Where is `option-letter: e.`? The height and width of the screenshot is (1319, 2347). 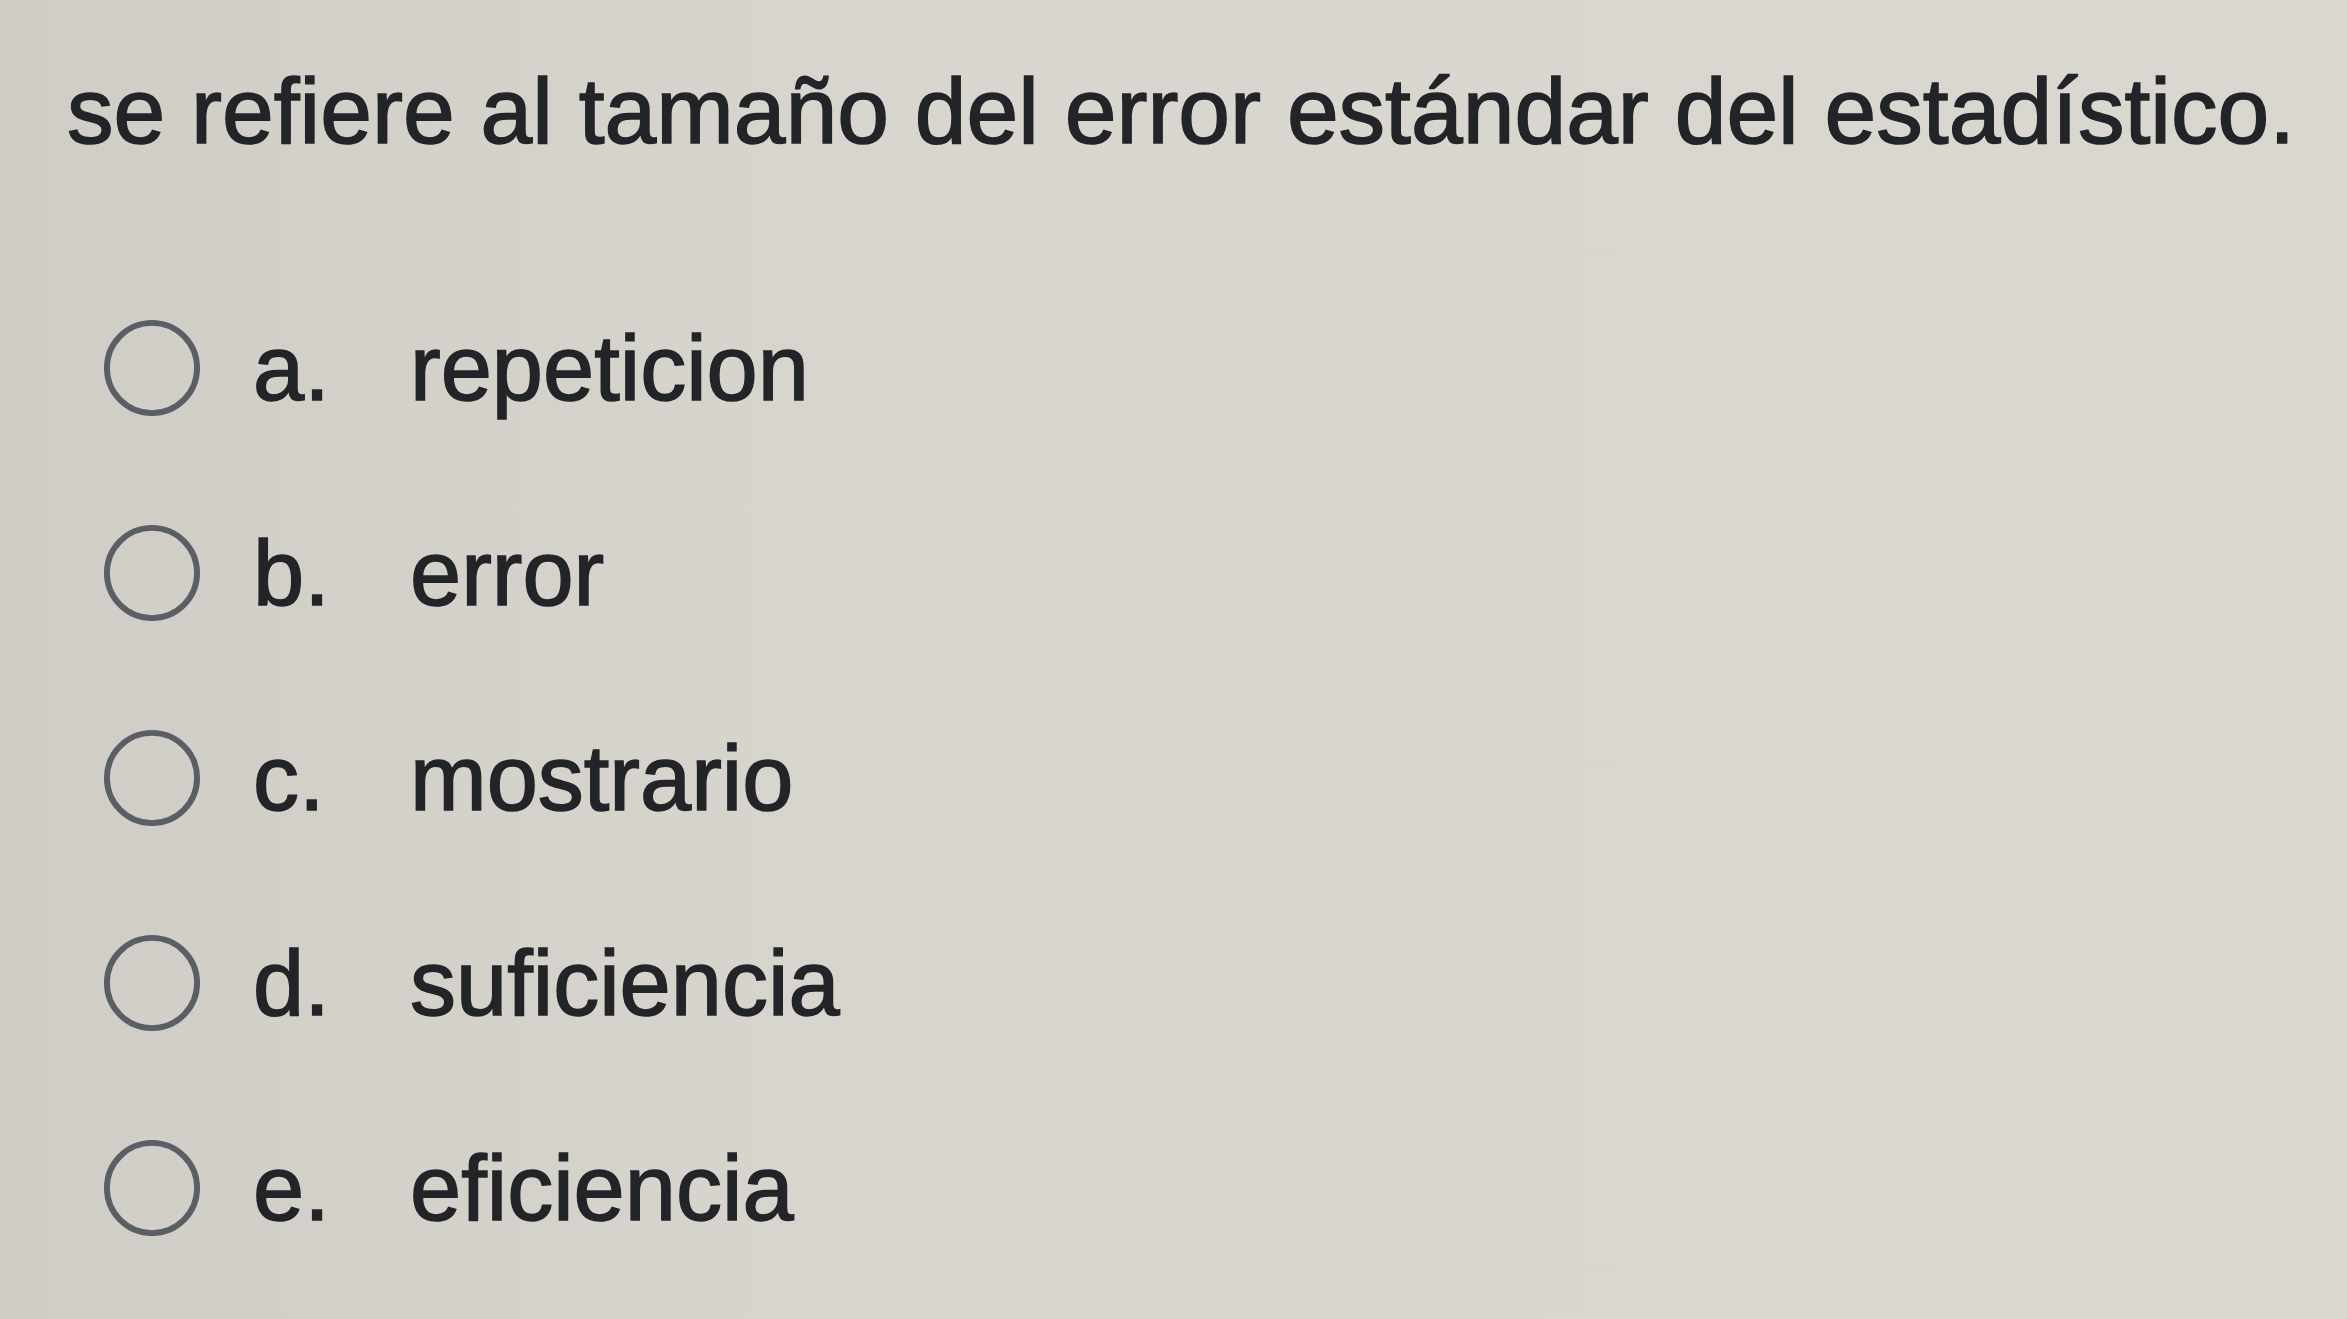
option-letter: e. is located at coordinates (292, 1188).